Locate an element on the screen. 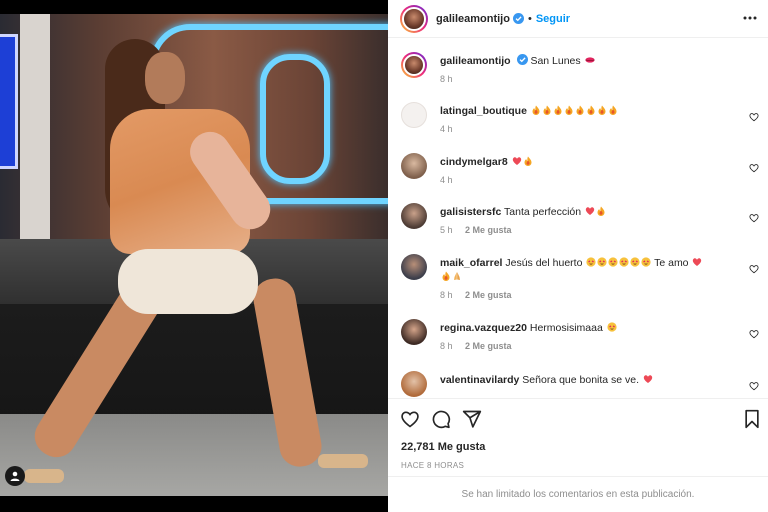  comment-body: Jesús del huerto is located at coordinates (544, 263).